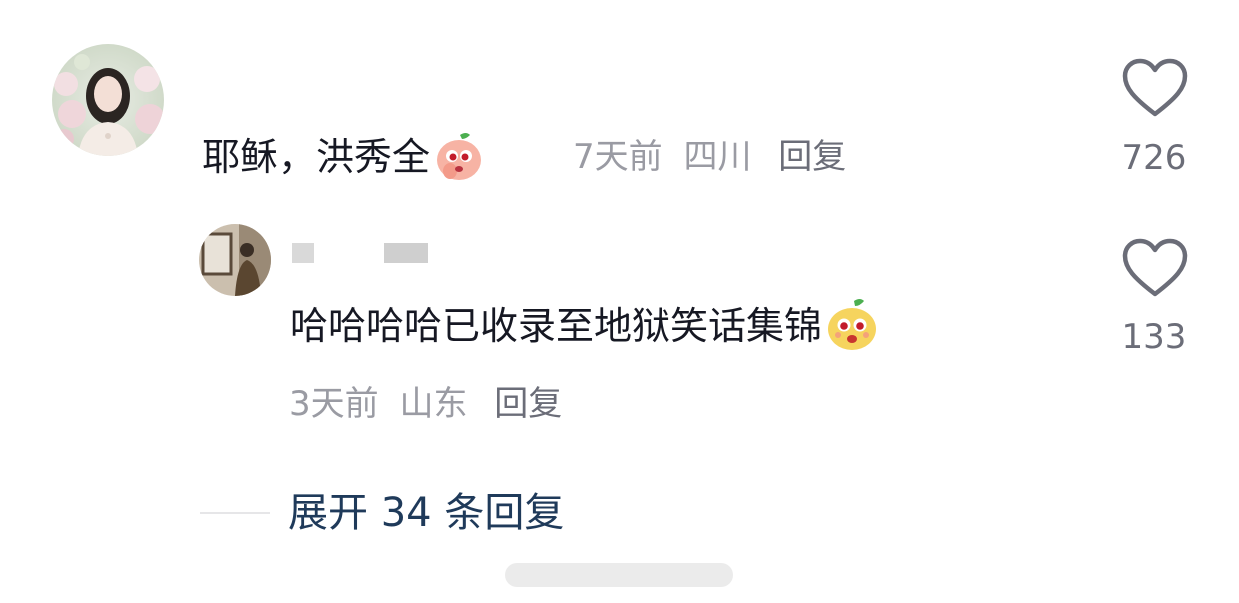  What do you see at coordinates (528, 404) in the screenshot?
I see `reply-reply-button: 回复` at bounding box center [528, 404].